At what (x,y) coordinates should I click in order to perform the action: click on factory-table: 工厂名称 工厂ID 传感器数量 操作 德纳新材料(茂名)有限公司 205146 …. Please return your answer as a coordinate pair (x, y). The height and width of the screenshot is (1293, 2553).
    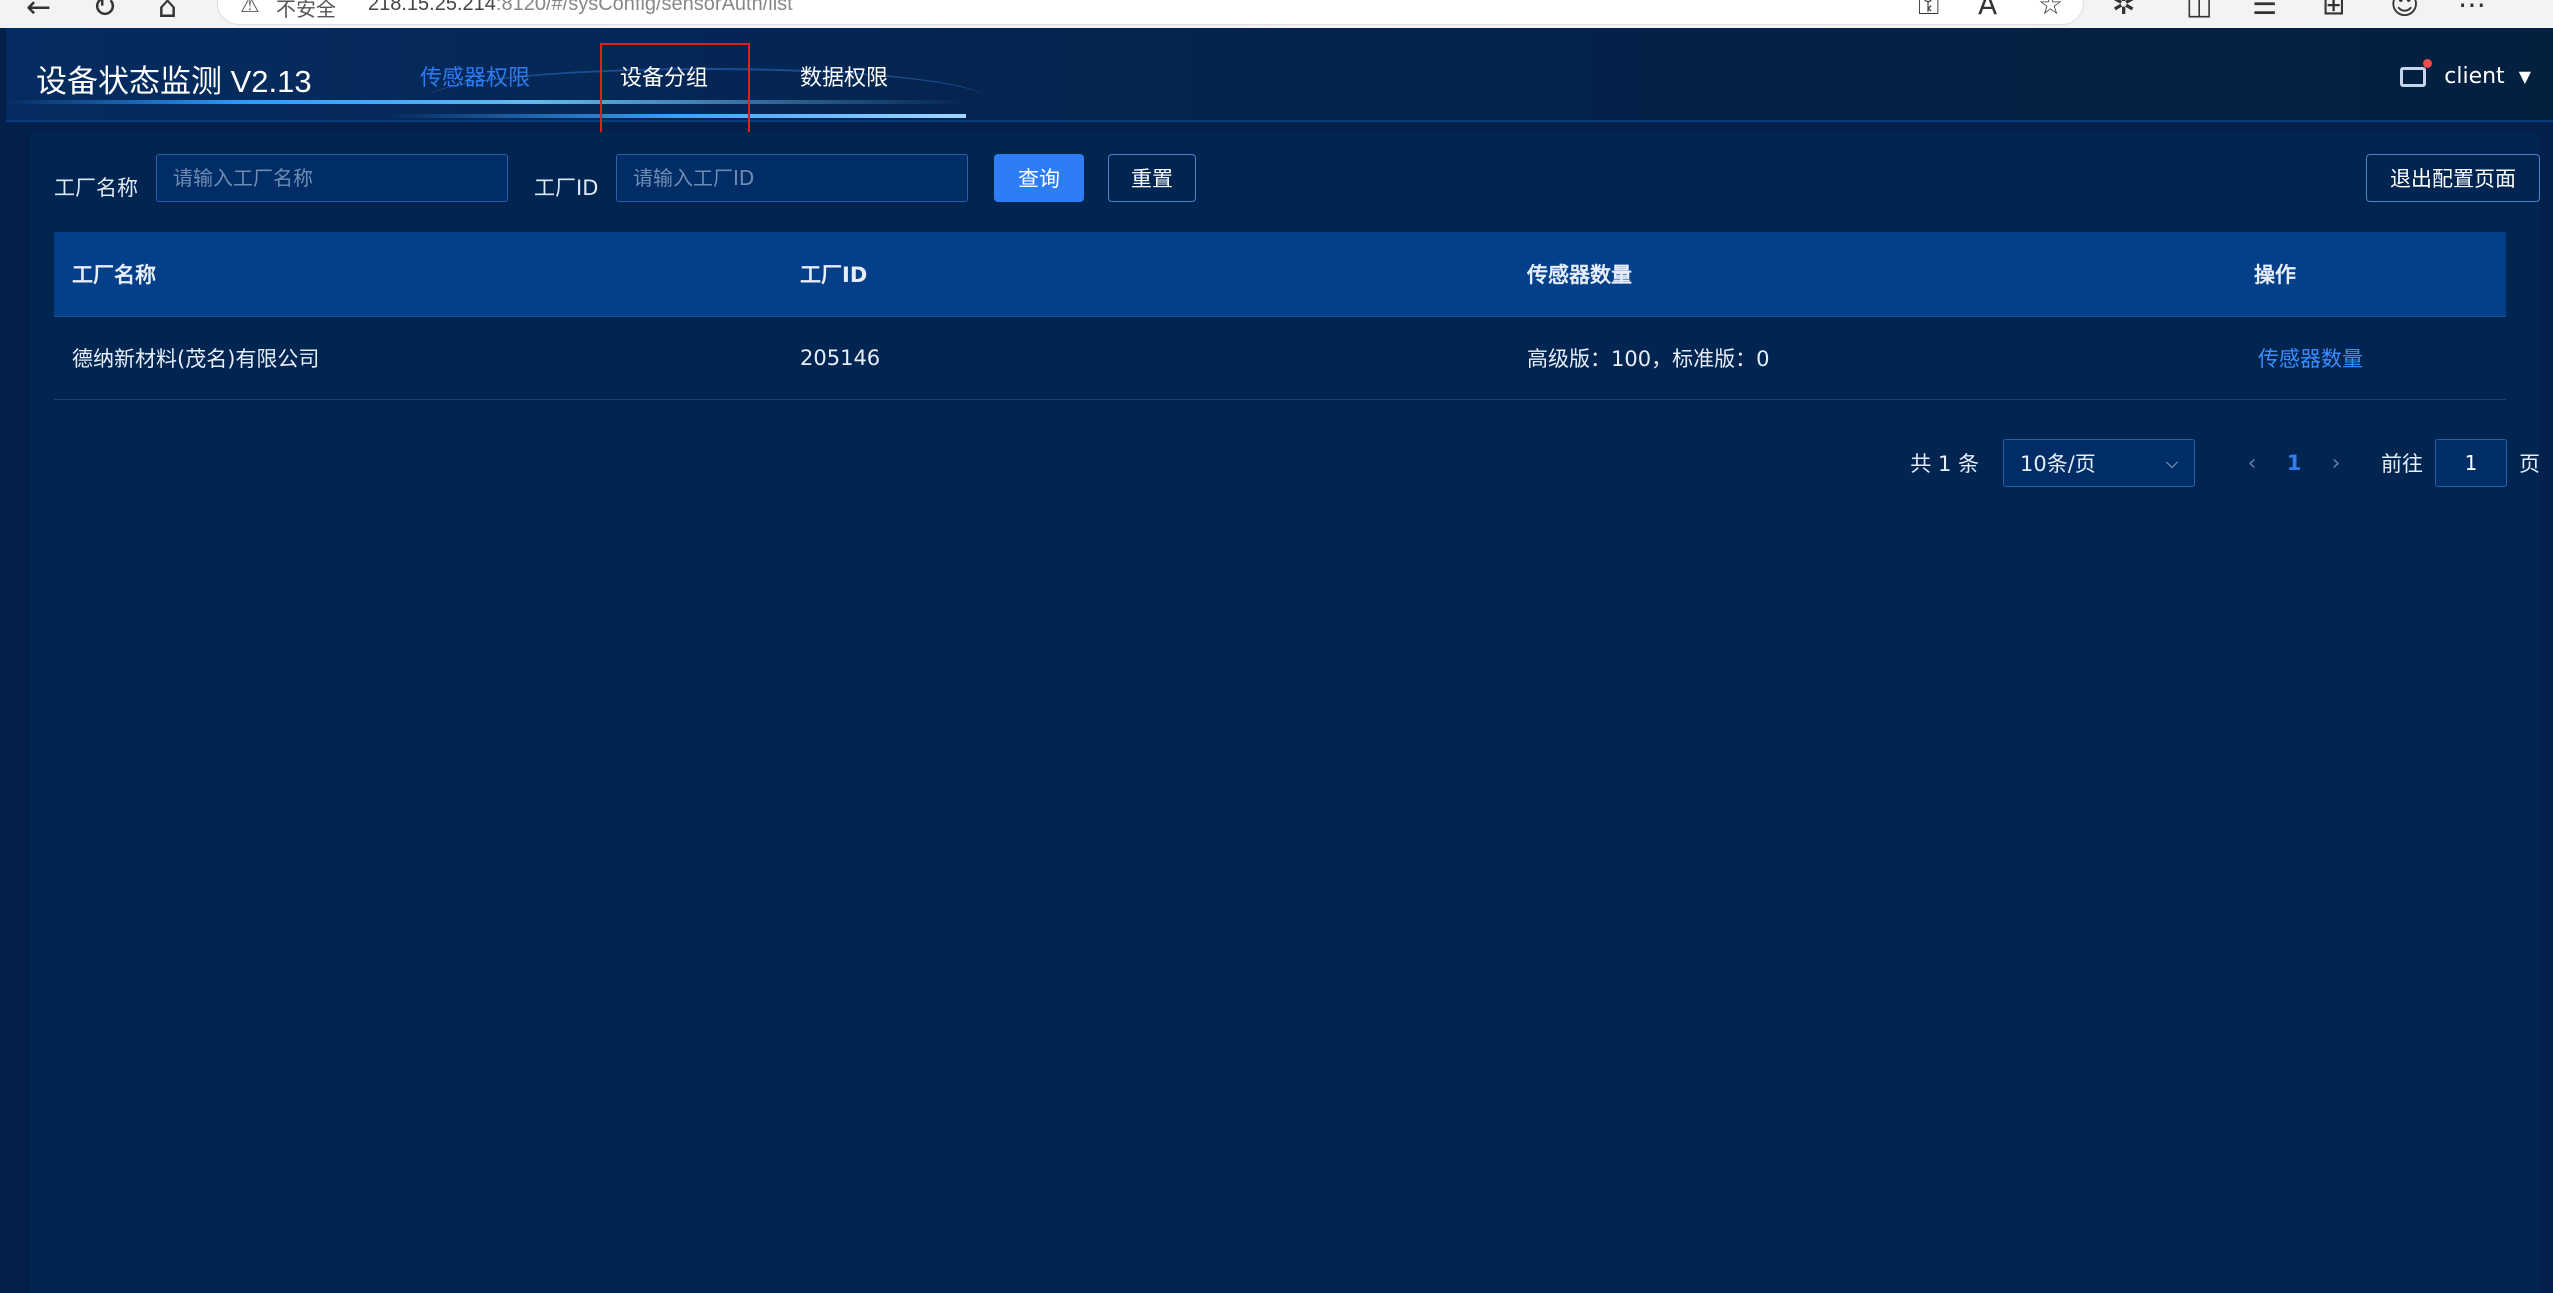
    Looking at the image, I should click on (1280, 316).